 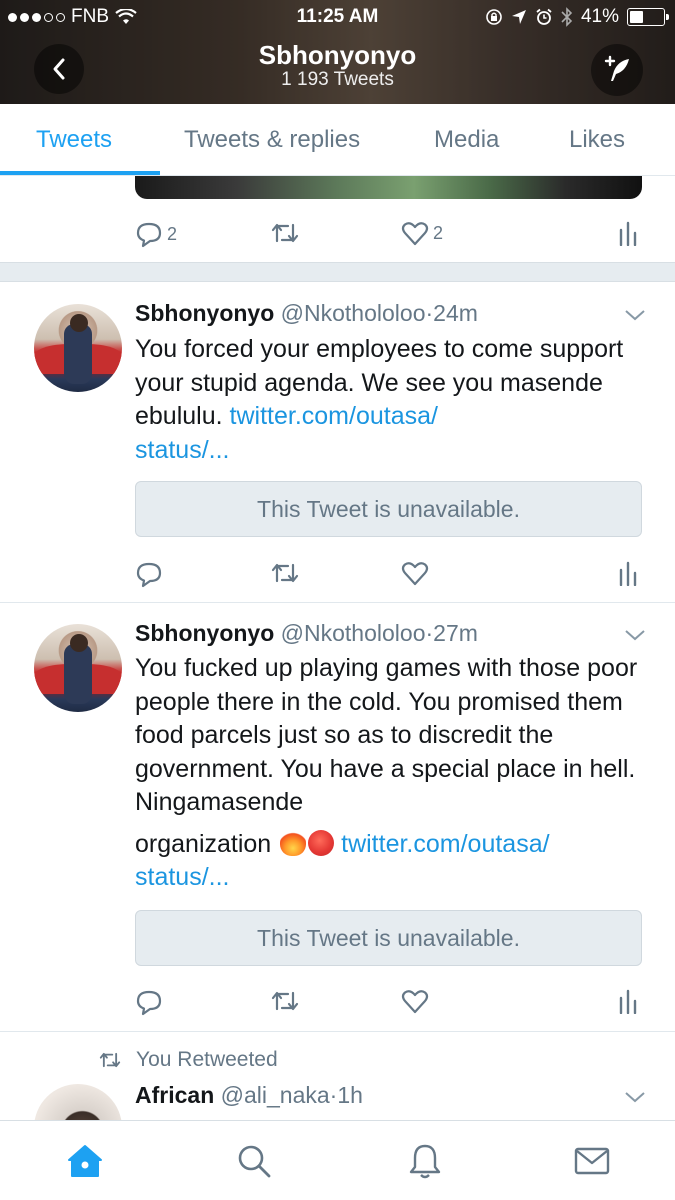 I want to click on status-icons: 41%, so click(x=577, y=17).